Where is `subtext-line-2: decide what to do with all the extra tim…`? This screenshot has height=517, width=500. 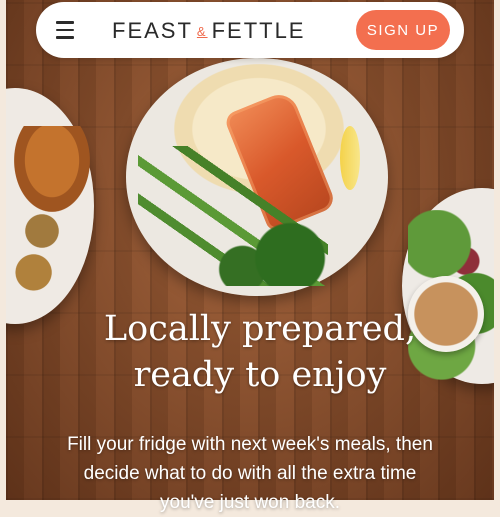
subtext-line-2: decide what to do with all the extra tim… is located at coordinates (250, 473).